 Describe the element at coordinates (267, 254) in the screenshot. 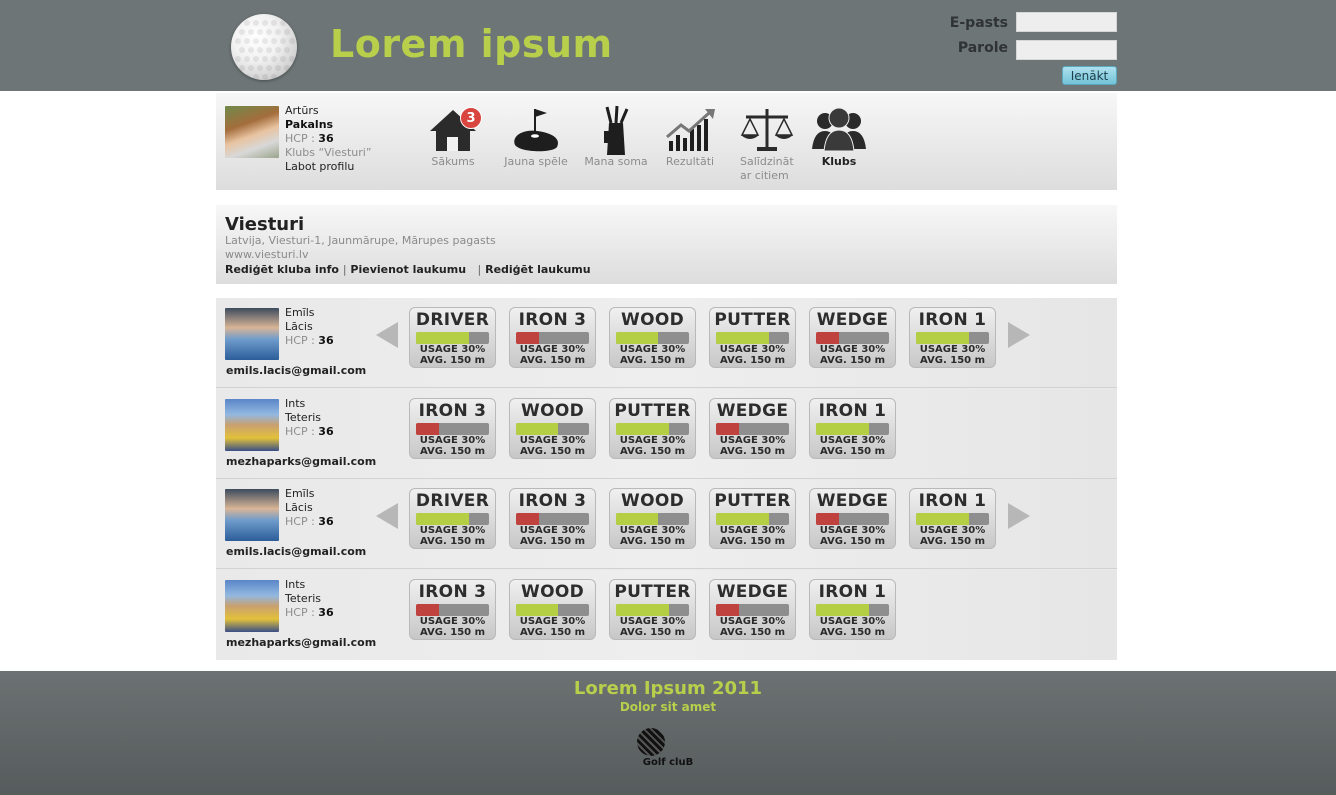

I see `club-website: www.viesturi.lv` at that location.